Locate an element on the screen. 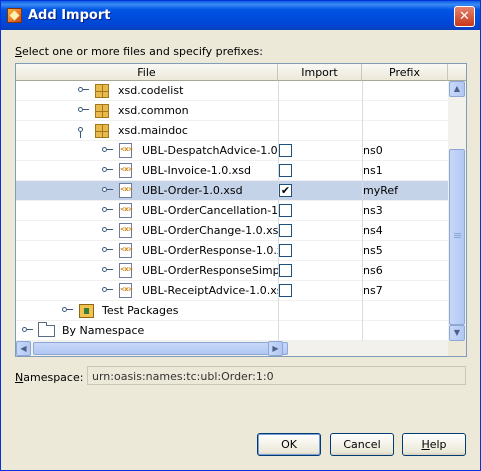  tree-node-row: xsd.maindoc is located at coordinates (232, 131).